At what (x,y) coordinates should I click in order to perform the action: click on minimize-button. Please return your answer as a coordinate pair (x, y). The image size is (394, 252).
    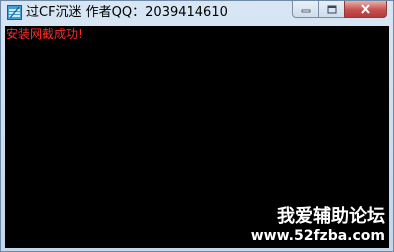
    Looking at the image, I should click on (305, 9).